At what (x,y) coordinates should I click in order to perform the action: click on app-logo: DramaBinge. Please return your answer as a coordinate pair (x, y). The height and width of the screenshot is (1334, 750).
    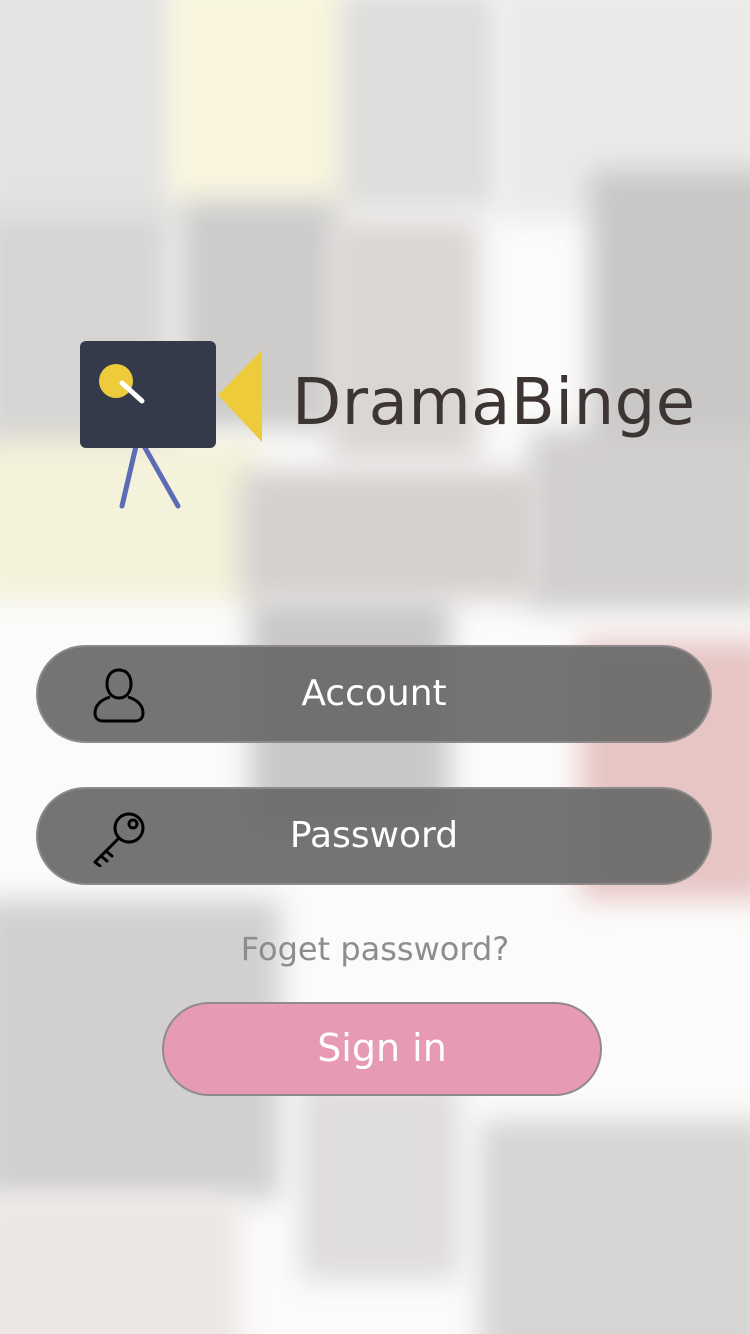
    Looking at the image, I should click on (386, 425).